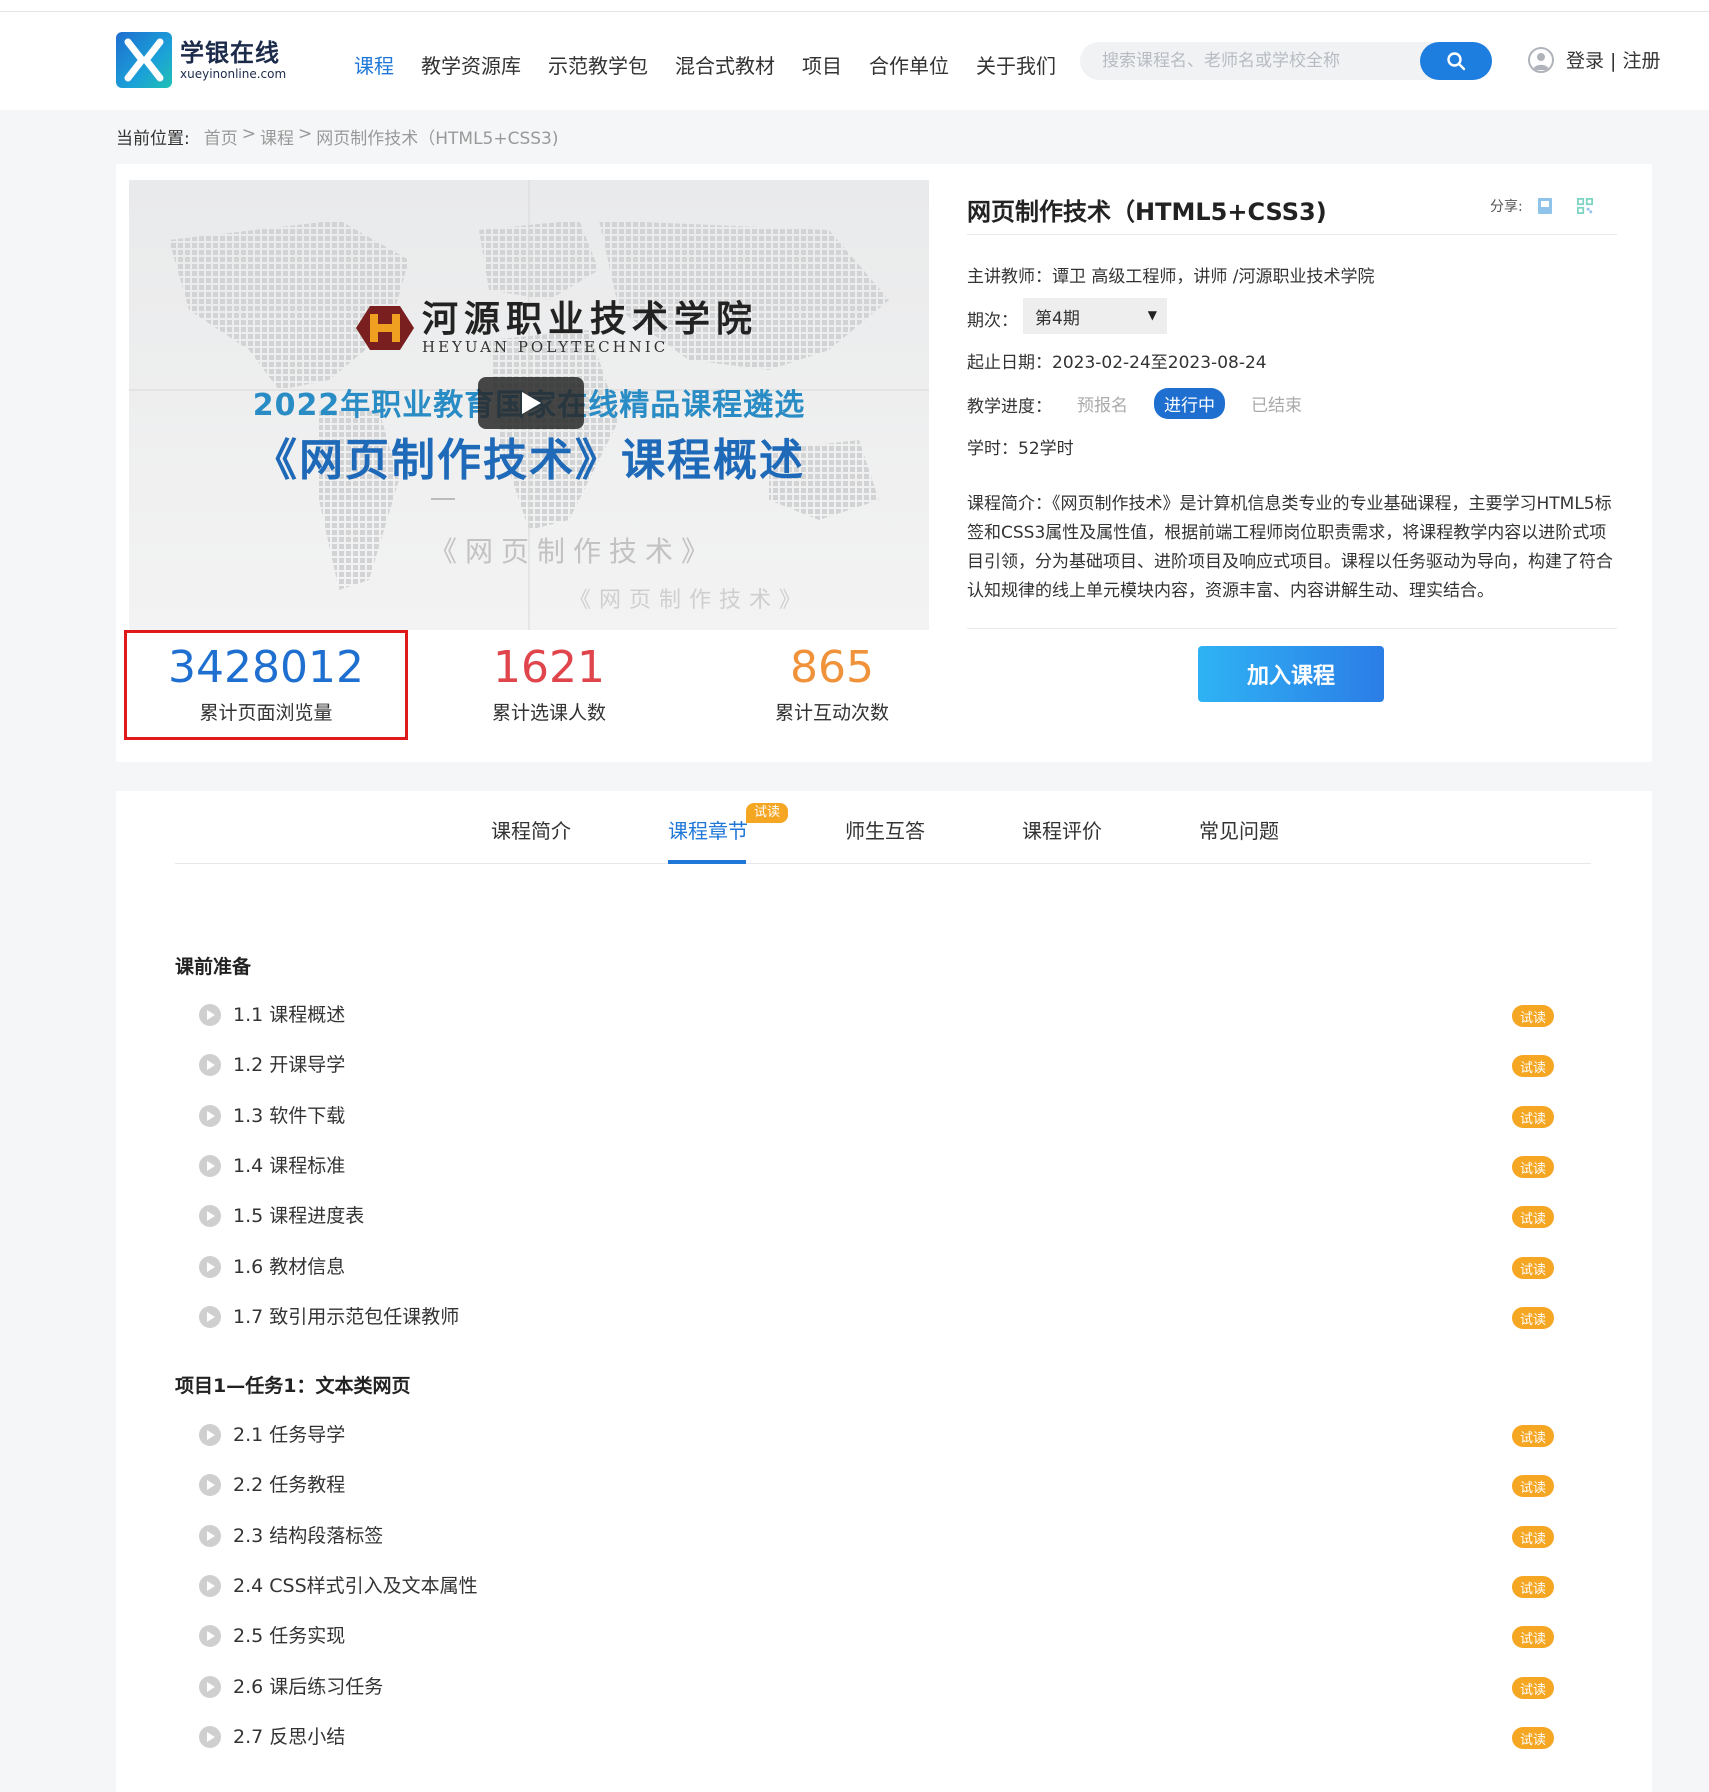  What do you see at coordinates (725, 64) in the screenshot?
I see `nav-item-blended-textbook: 混合式教材` at bounding box center [725, 64].